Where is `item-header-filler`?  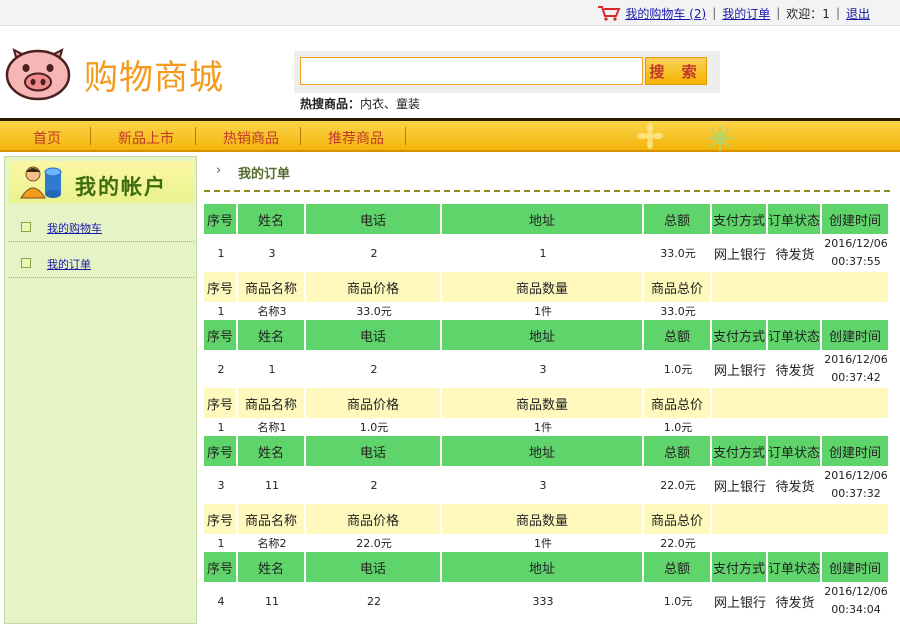
item-header-filler is located at coordinates (801, 519).